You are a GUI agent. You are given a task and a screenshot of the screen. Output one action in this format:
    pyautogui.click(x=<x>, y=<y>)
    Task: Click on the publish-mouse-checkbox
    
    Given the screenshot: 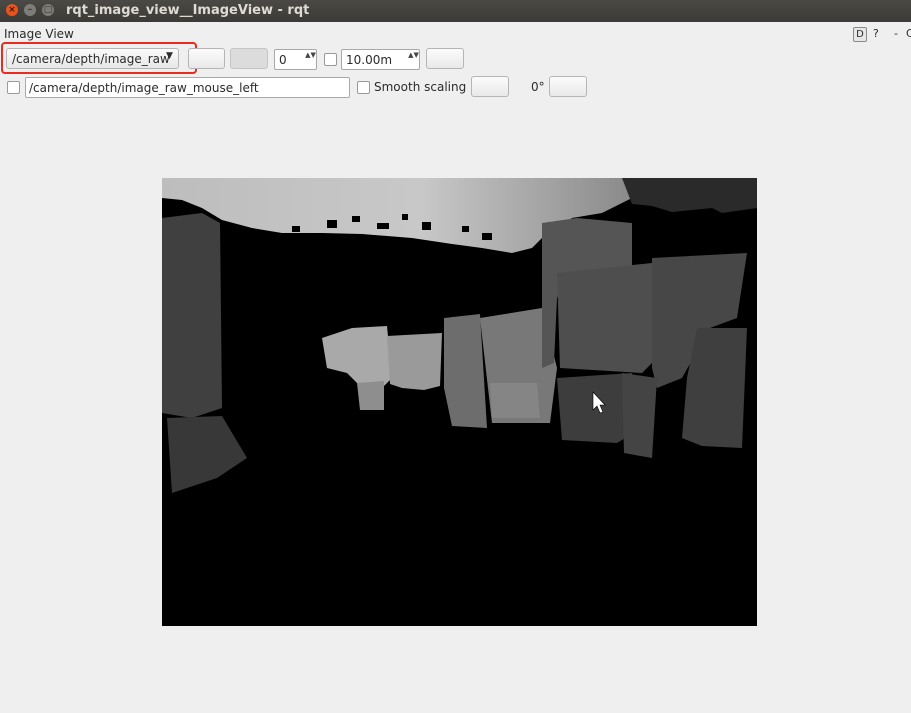 What is the action you would take?
    pyautogui.click(x=13, y=87)
    